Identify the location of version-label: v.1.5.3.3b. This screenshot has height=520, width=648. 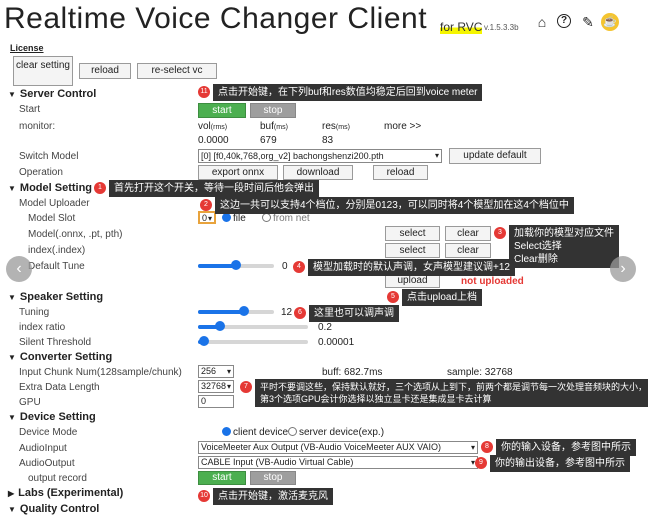
(501, 27).